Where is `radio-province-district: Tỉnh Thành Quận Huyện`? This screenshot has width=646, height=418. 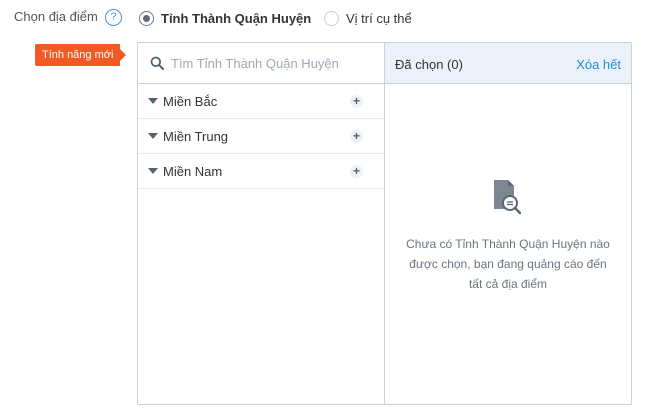 radio-province-district: Tỉnh Thành Quận Huyện is located at coordinates (225, 18).